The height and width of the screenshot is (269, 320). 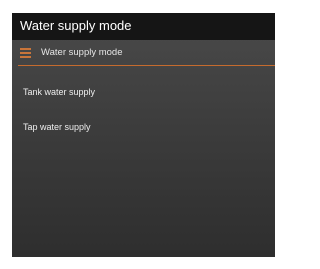 I want to click on option-tank-water-supply: Tank water supply, so click(x=143, y=93).